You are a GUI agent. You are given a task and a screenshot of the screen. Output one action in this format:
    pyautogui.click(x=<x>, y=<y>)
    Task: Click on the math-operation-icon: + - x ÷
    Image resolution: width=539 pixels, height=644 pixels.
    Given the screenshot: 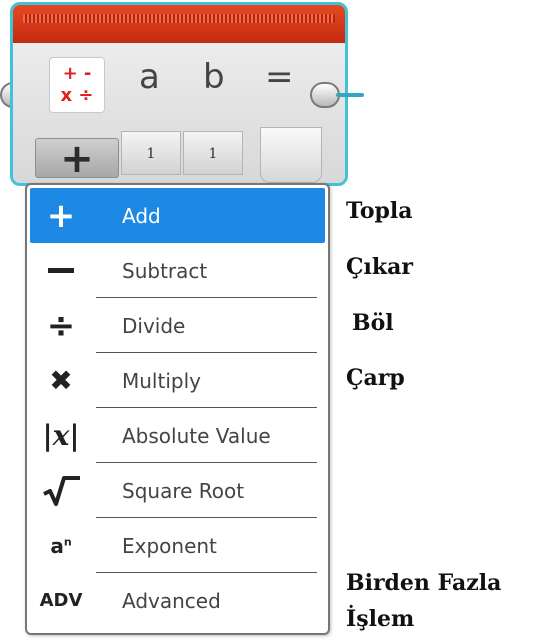 What is the action you would take?
    pyautogui.click(x=77, y=85)
    